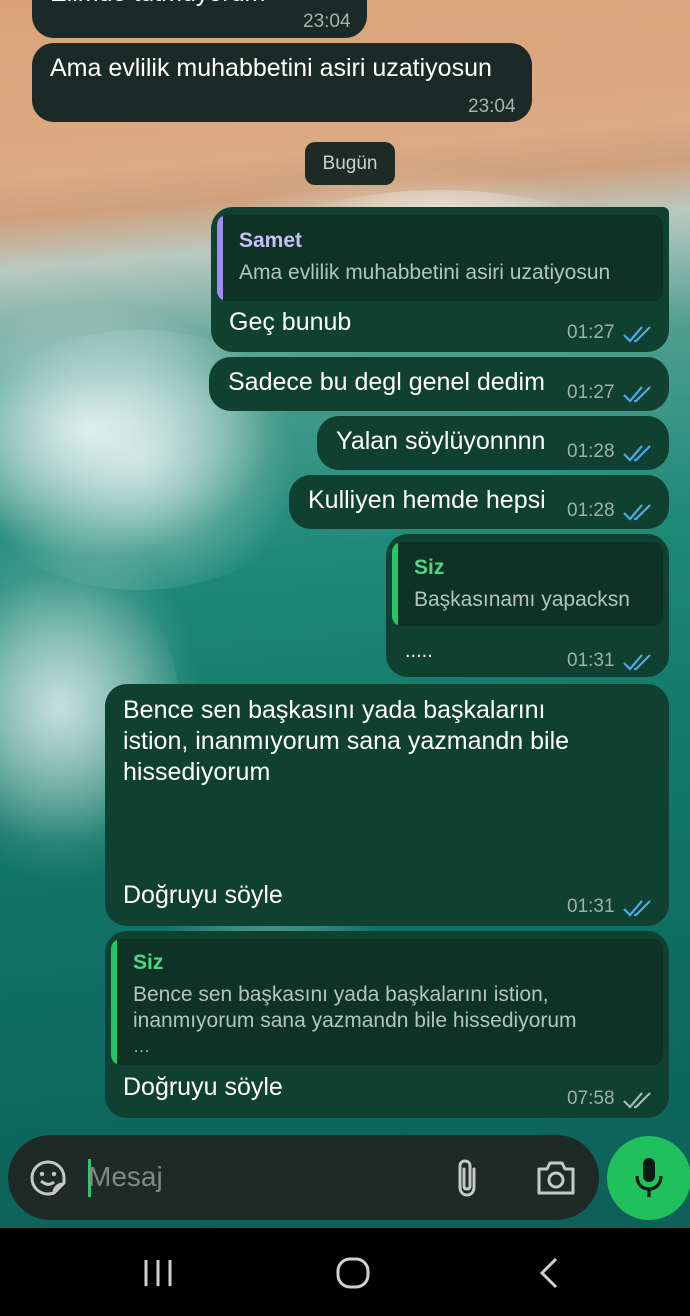  I want to click on message-text-line: istion, inanmıyorum sana yazmandn bile, so click(346, 741).